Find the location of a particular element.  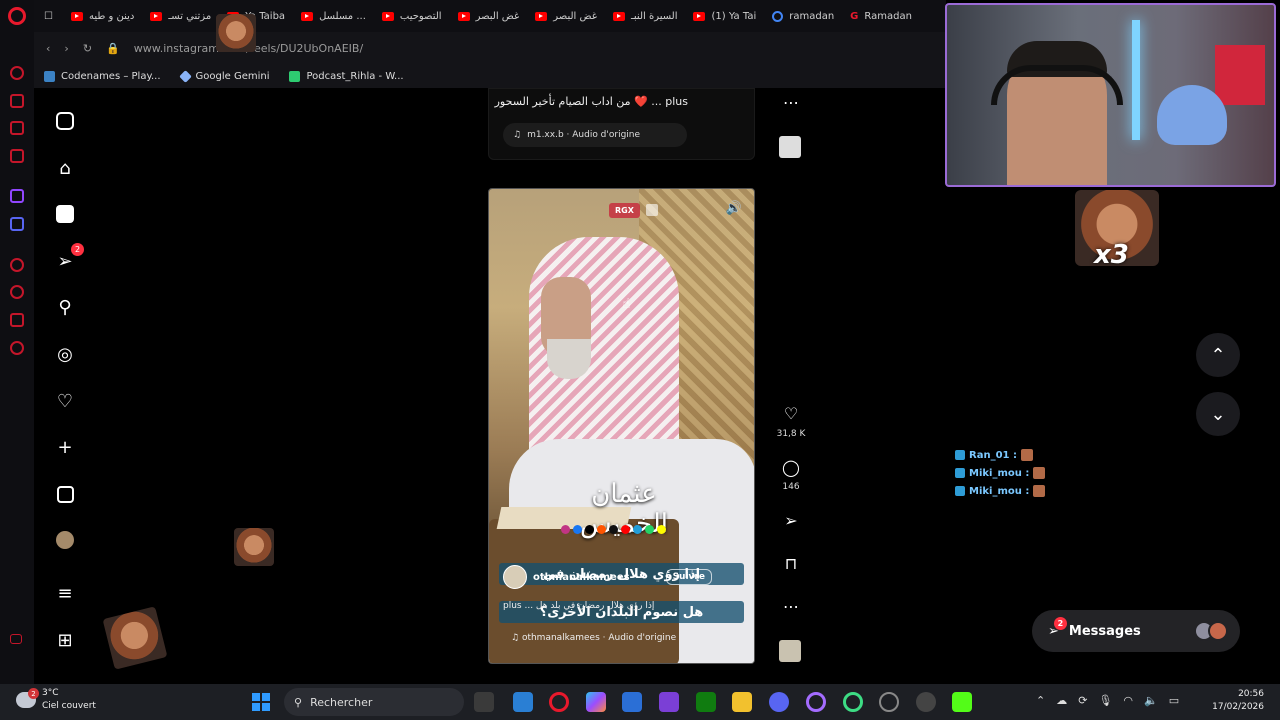

rgx-label: RGX is located at coordinates (624, 210).